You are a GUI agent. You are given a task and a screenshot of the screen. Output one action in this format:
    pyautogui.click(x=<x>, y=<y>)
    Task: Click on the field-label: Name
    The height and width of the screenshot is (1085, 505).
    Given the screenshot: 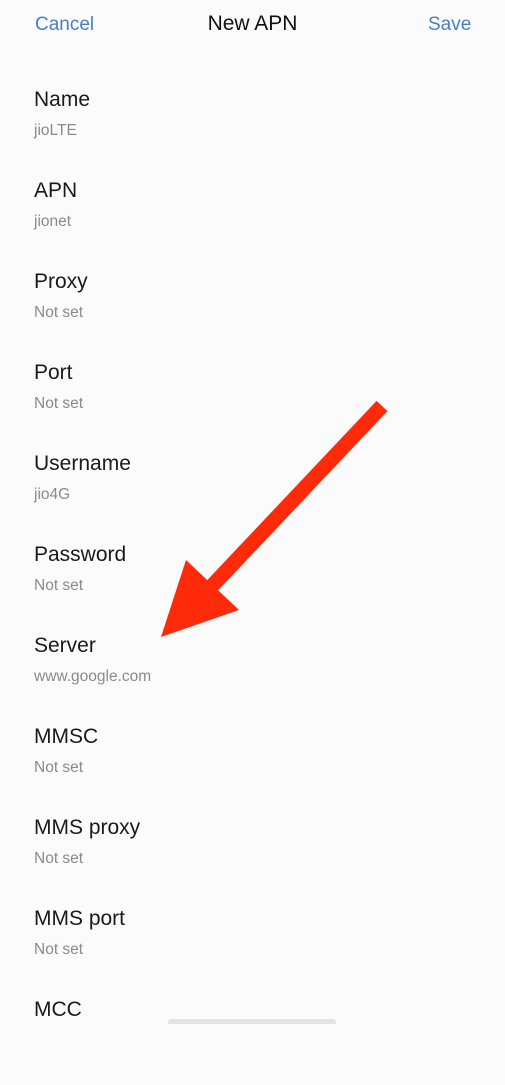 What is the action you would take?
    pyautogui.click(x=62, y=99)
    